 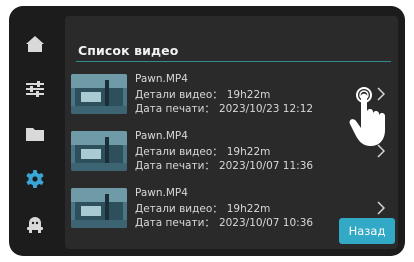 I want to click on sidebar-item-controls, so click(x=35, y=89).